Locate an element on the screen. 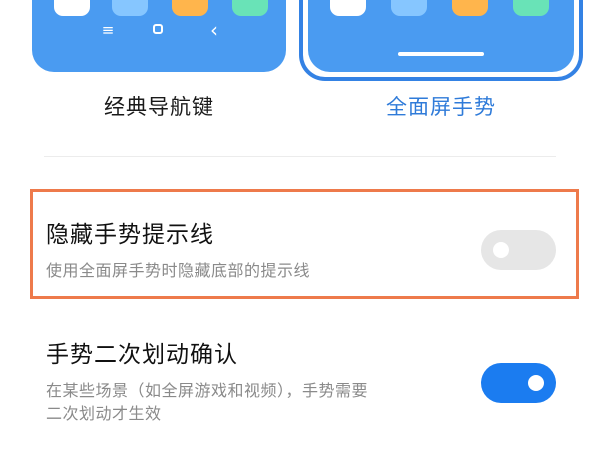 The image size is (600, 450). classic-nav-label: 经典导航键 is located at coordinates (159, 107).